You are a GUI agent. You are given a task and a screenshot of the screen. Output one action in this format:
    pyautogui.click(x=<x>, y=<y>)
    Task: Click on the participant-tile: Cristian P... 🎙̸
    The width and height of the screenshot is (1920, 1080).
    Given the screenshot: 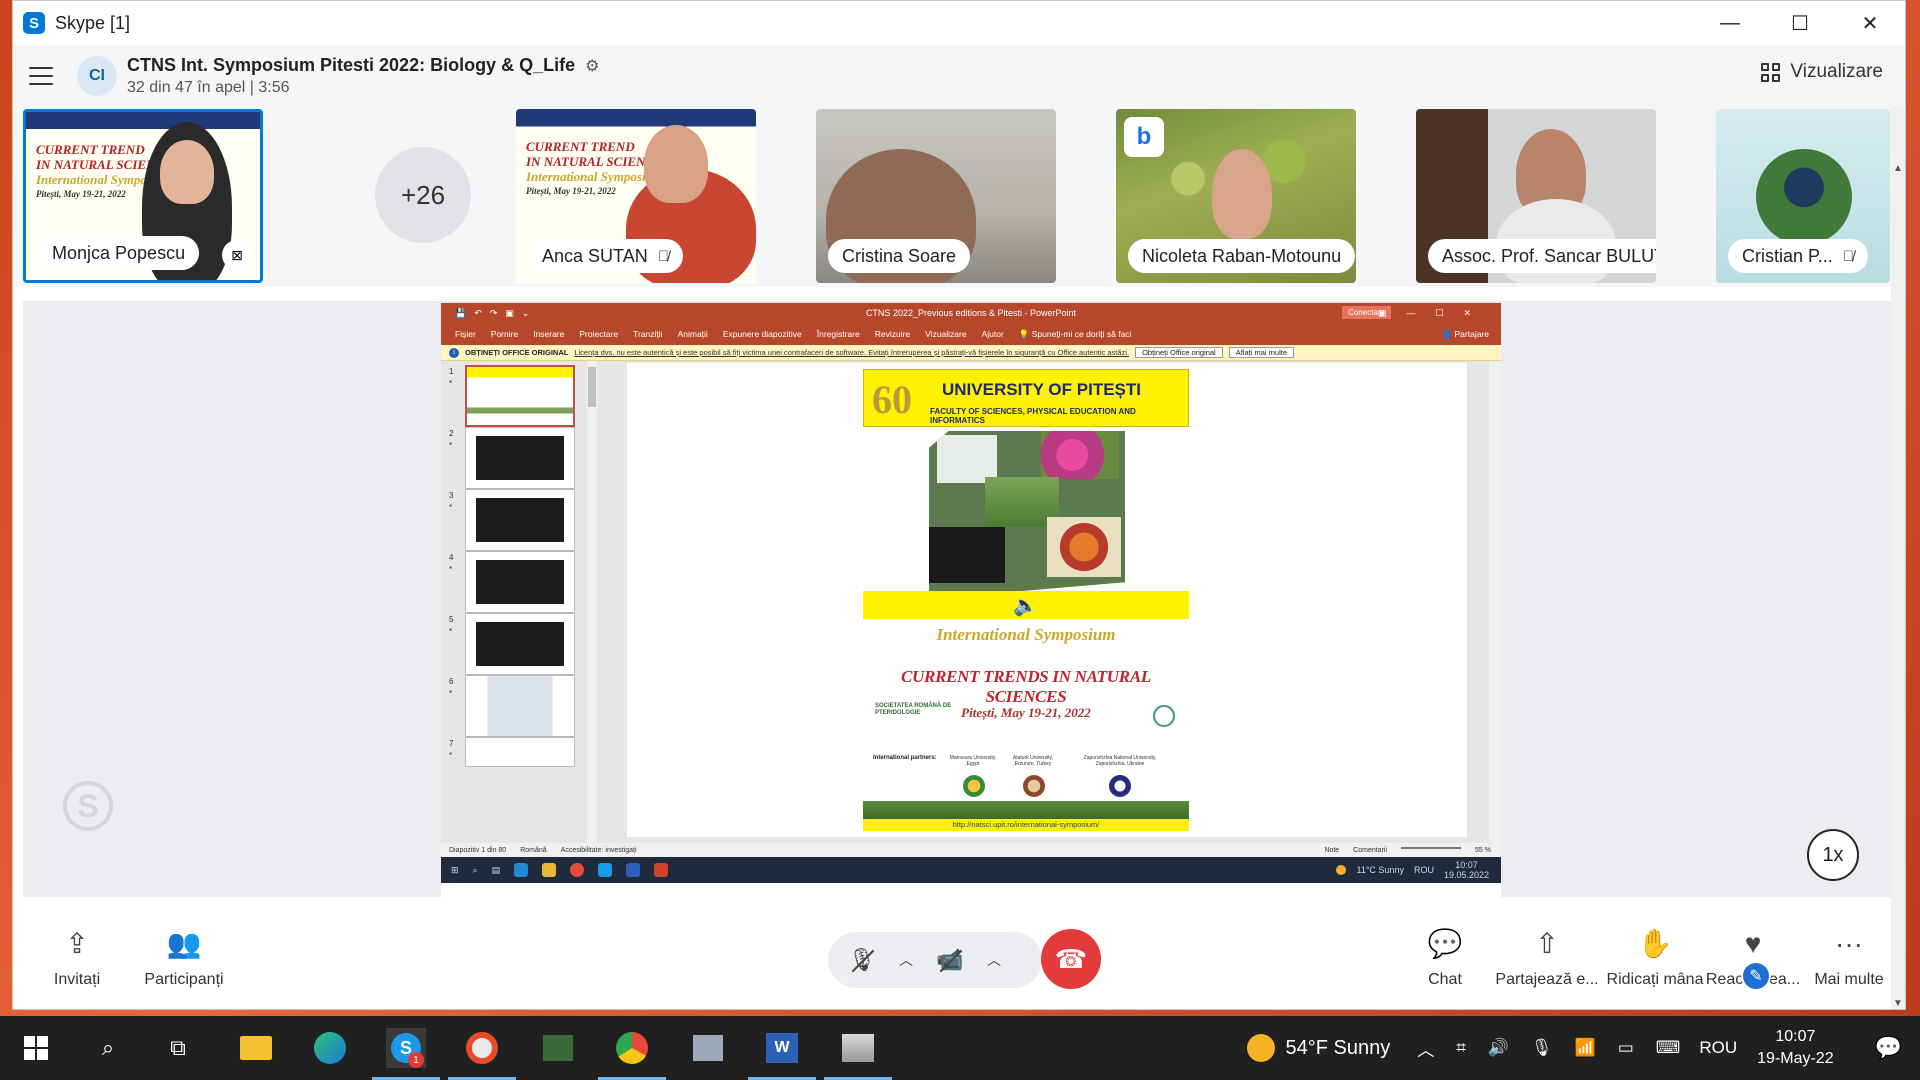 What is the action you would take?
    pyautogui.click(x=1803, y=196)
    